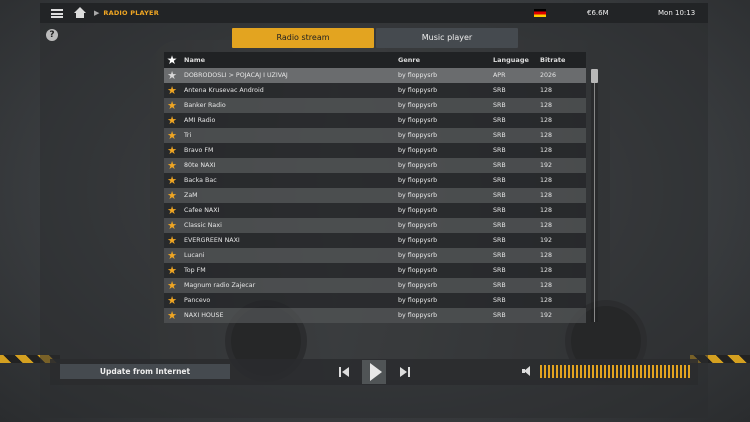 This screenshot has width=750, height=422. What do you see at coordinates (375, 105) in the screenshot?
I see `table-row: ★ Banker Radio by floppysrb SRB 128` at bounding box center [375, 105].